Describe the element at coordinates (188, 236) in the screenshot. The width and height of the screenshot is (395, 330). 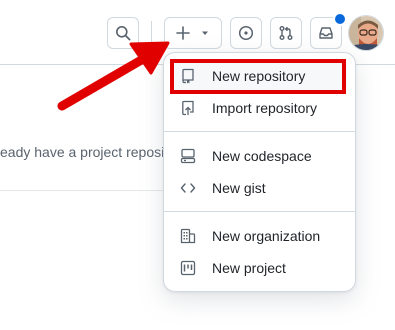
I see `organization-icon` at that location.